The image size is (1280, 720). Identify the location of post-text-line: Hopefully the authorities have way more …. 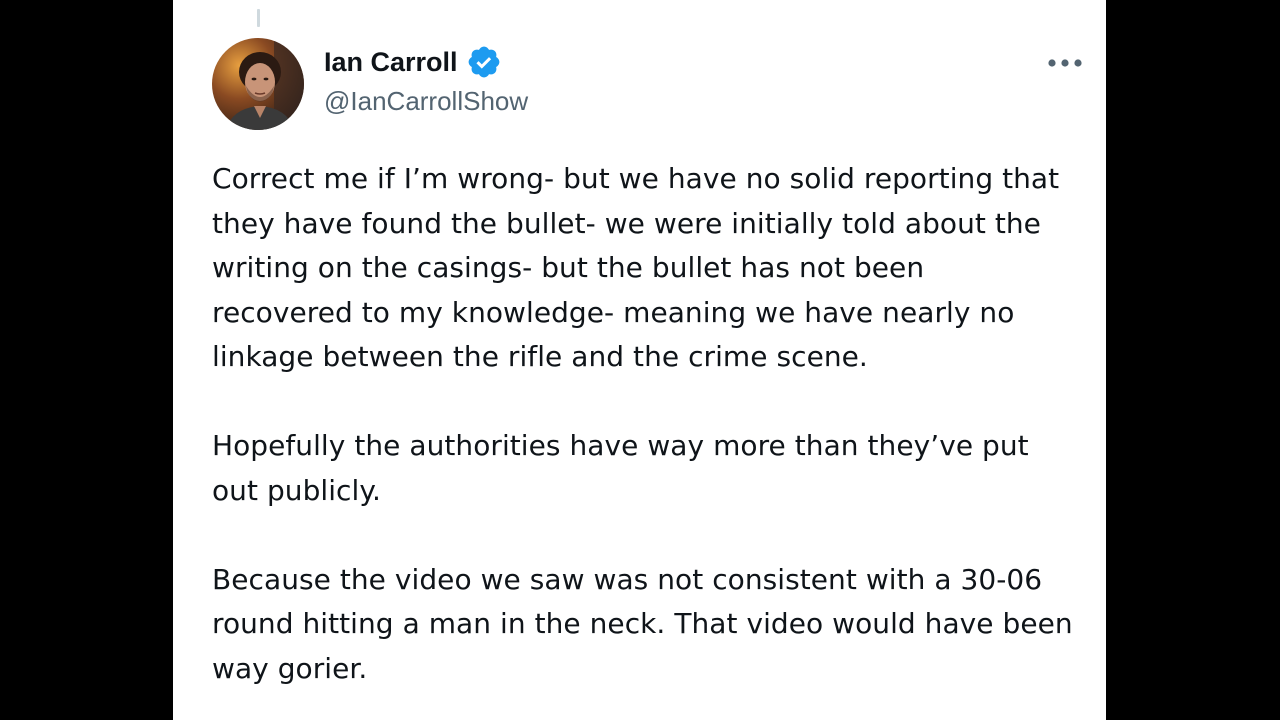
(620, 445).